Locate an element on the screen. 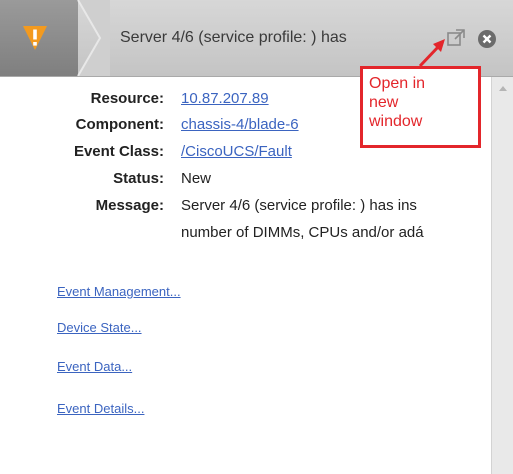 This screenshot has width=513, height=474. message-line-2: number of DIMMs, CPUs and/or adá is located at coordinates (302, 232).